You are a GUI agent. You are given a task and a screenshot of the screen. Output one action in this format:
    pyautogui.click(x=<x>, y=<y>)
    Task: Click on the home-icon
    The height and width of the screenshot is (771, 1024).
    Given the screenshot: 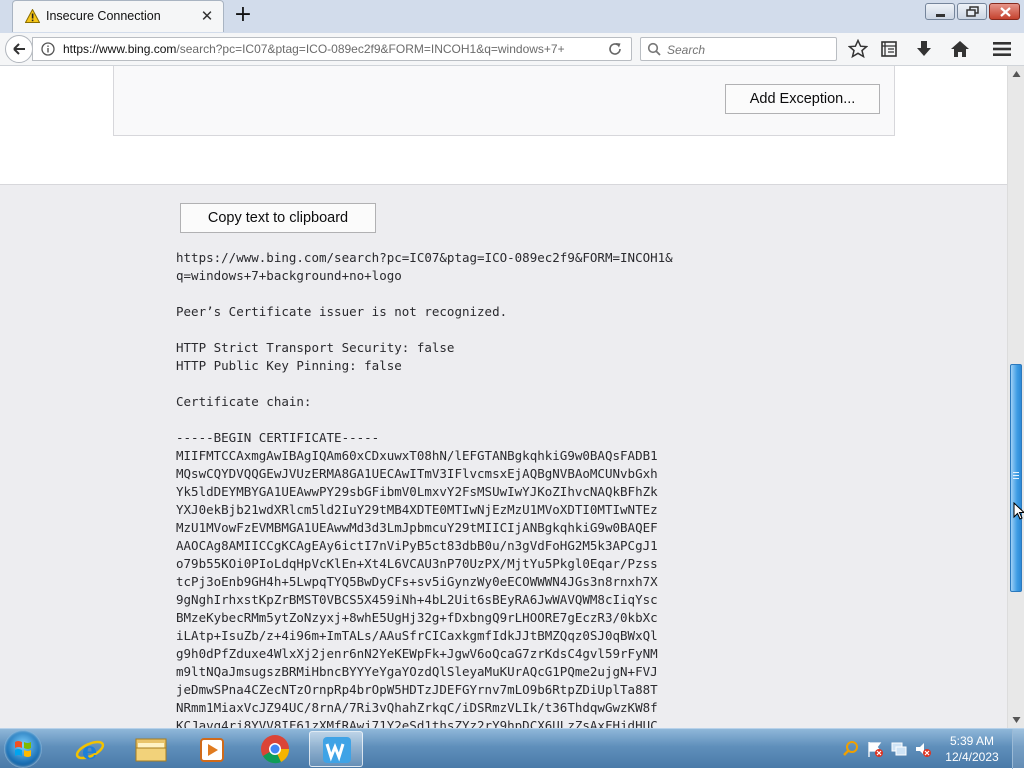 What is the action you would take?
    pyautogui.click(x=960, y=49)
    